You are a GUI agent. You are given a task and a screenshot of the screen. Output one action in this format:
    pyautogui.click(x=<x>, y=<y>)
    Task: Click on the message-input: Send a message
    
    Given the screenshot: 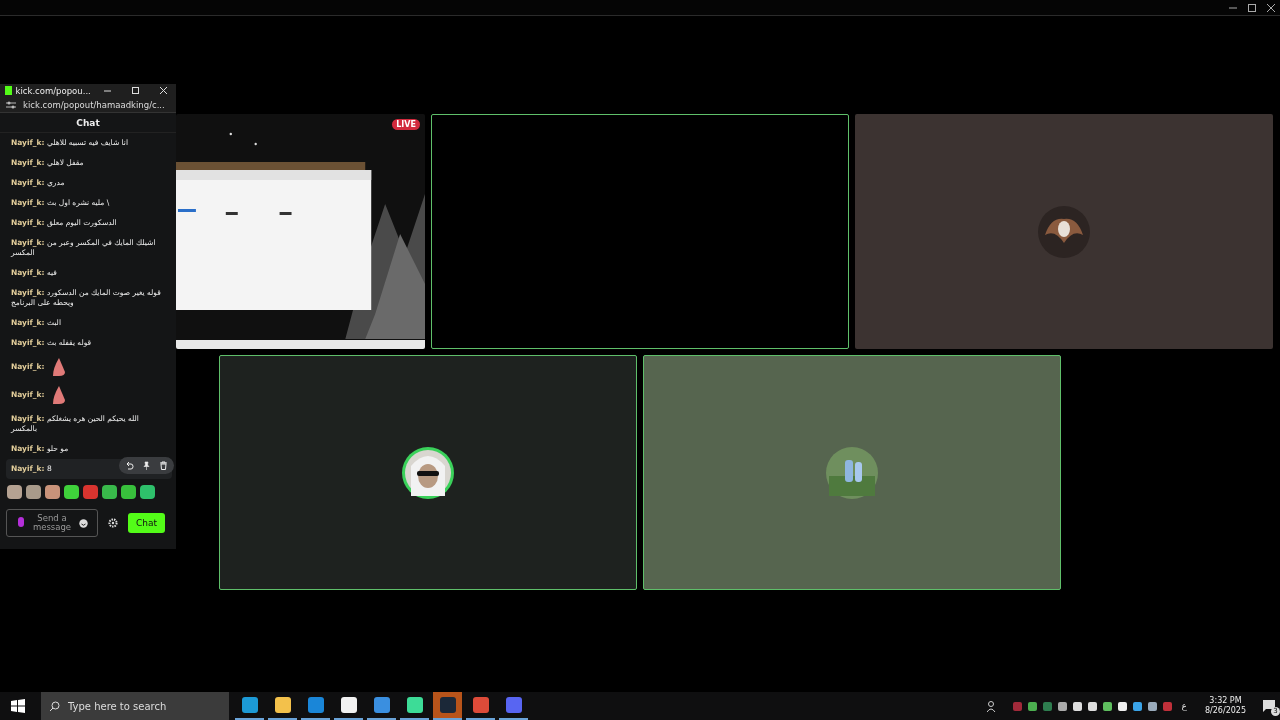 What is the action you would take?
    pyautogui.click(x=52, y=523)
    